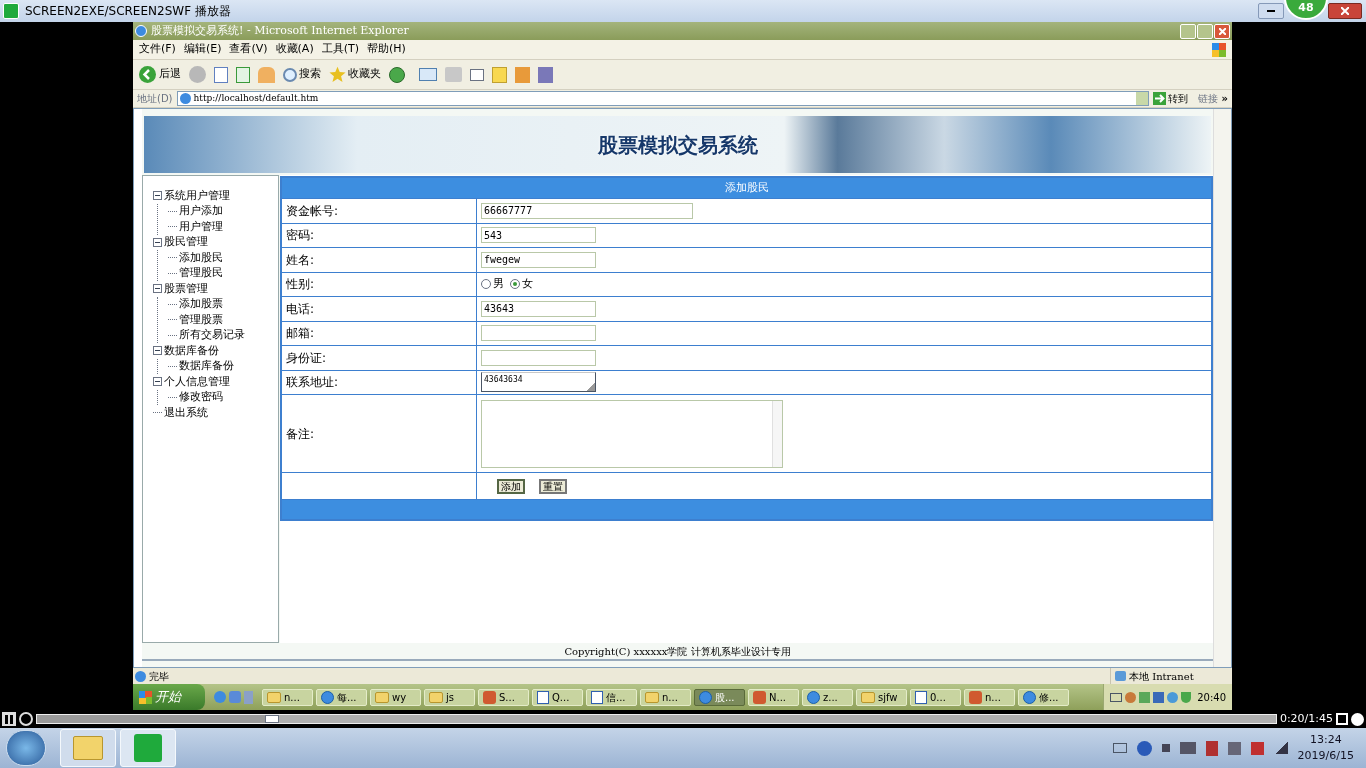  What do you see at coordinates (1205, 31) in the screenshot?
I see `restore-button` at bounding box center [1205, 31].